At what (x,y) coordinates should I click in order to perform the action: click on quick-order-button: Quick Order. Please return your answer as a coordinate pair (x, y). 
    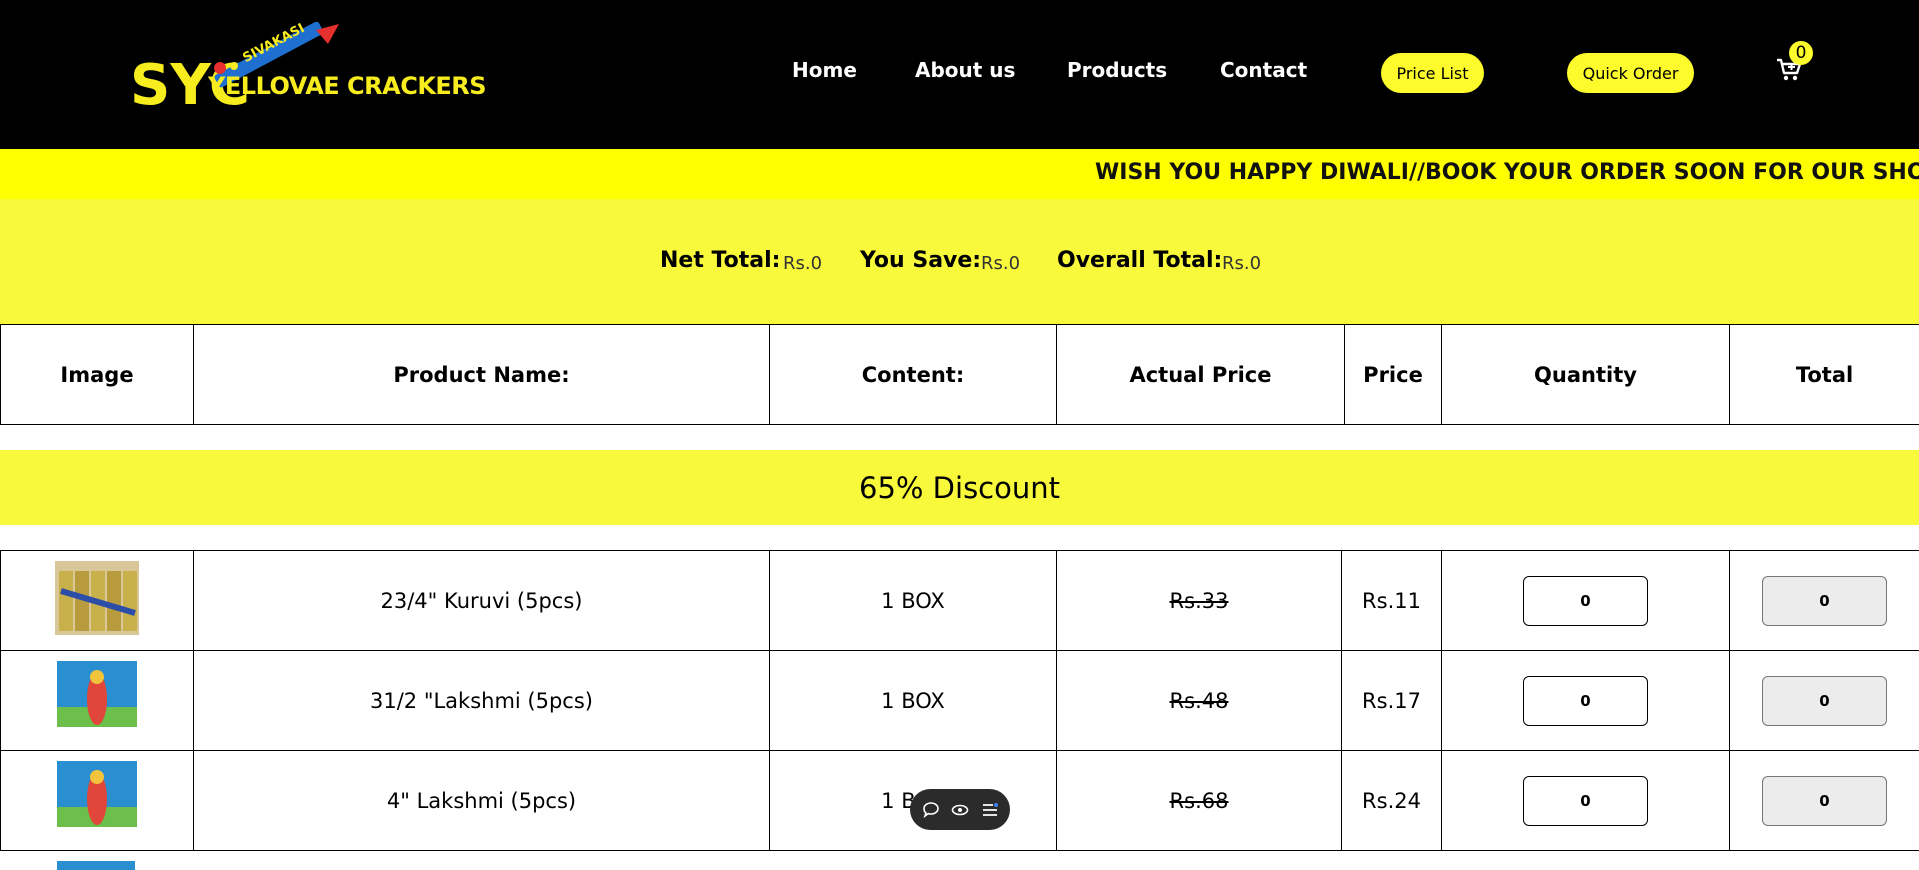
    Looking at the image, I should click on (1630, 73).